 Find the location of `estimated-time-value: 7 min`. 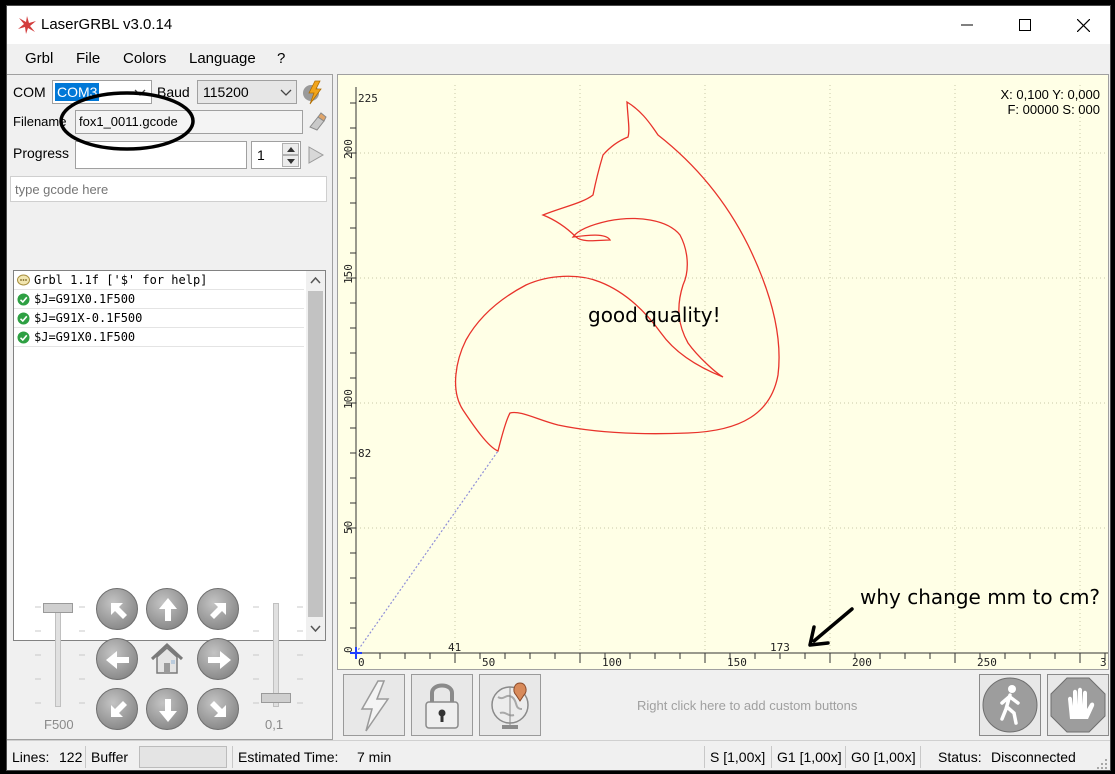

estimated-time-value: 7 min is located at coordinates (374, 757).